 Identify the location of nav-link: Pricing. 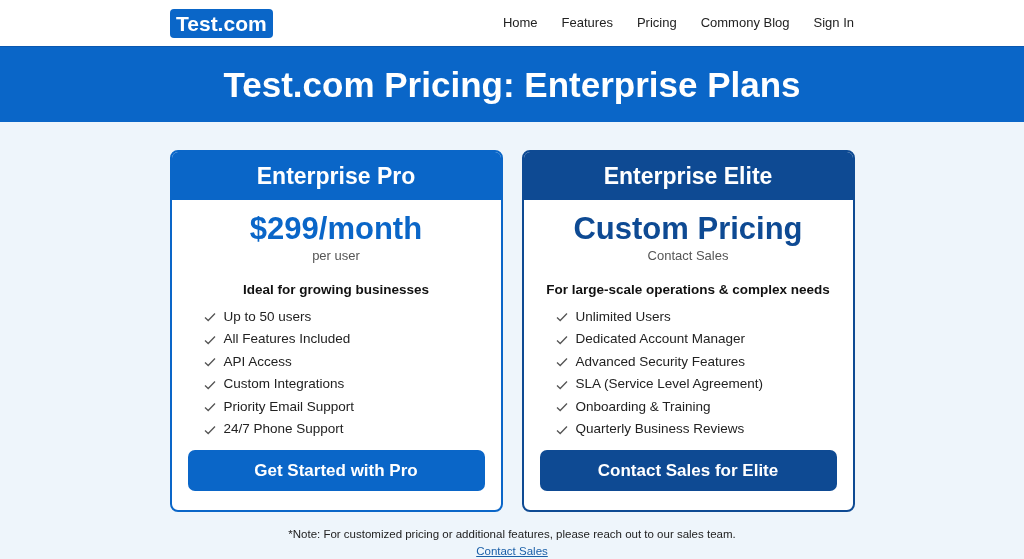
(656, 23).